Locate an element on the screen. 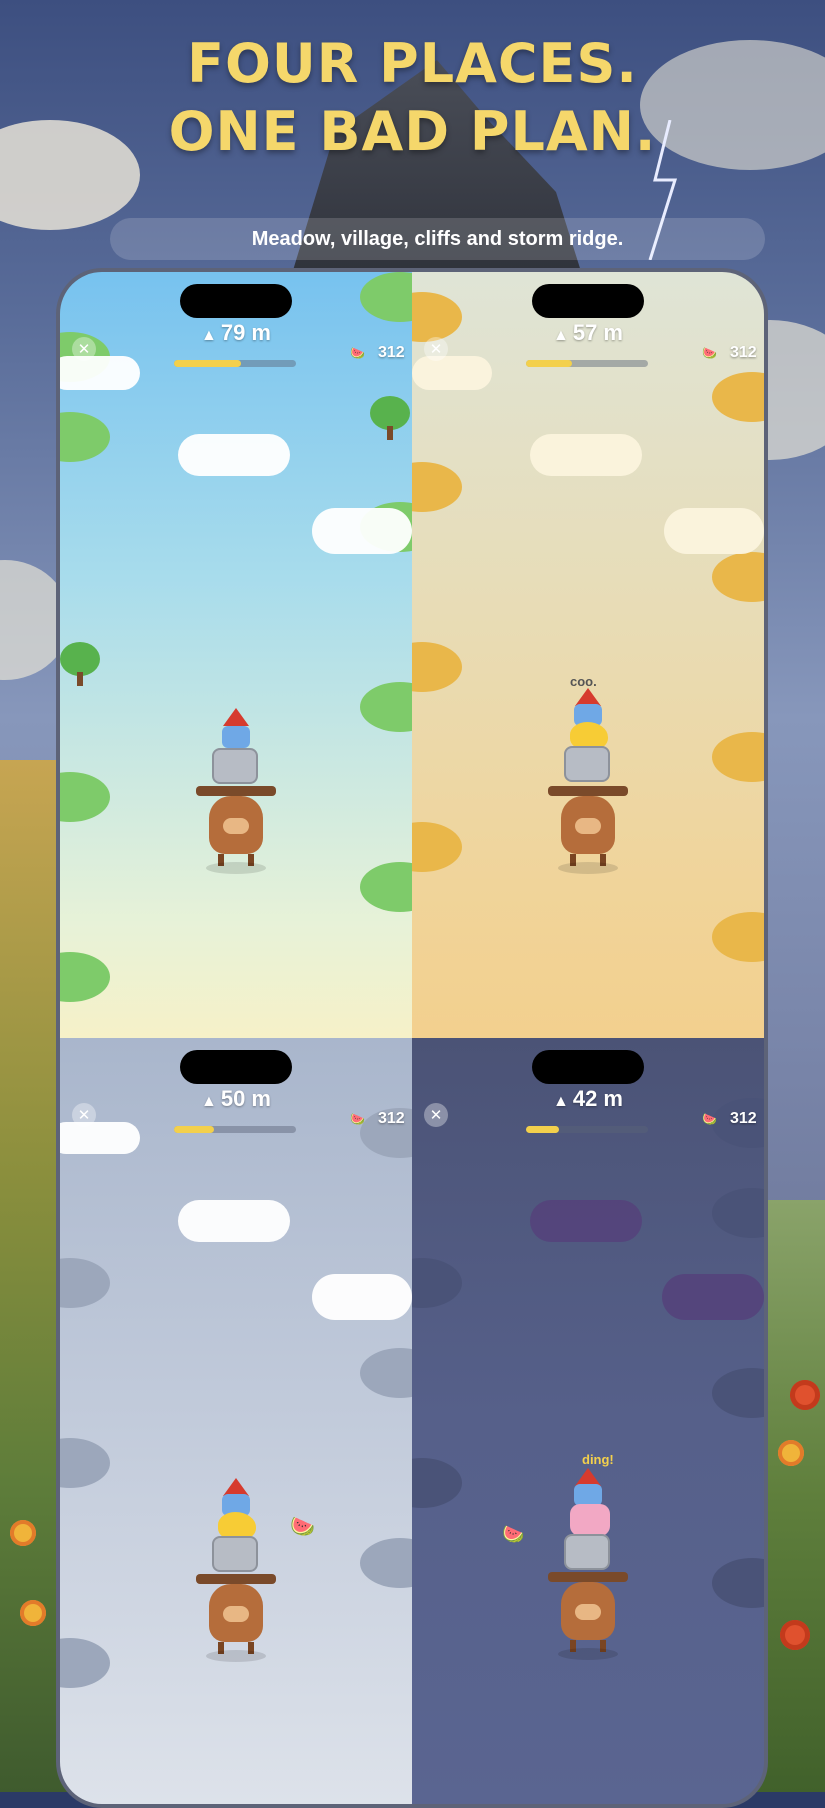 The height and width of the screenshot is (1808, 825). height-readout: ▲ 79 m is located at coordinates (236, 332).